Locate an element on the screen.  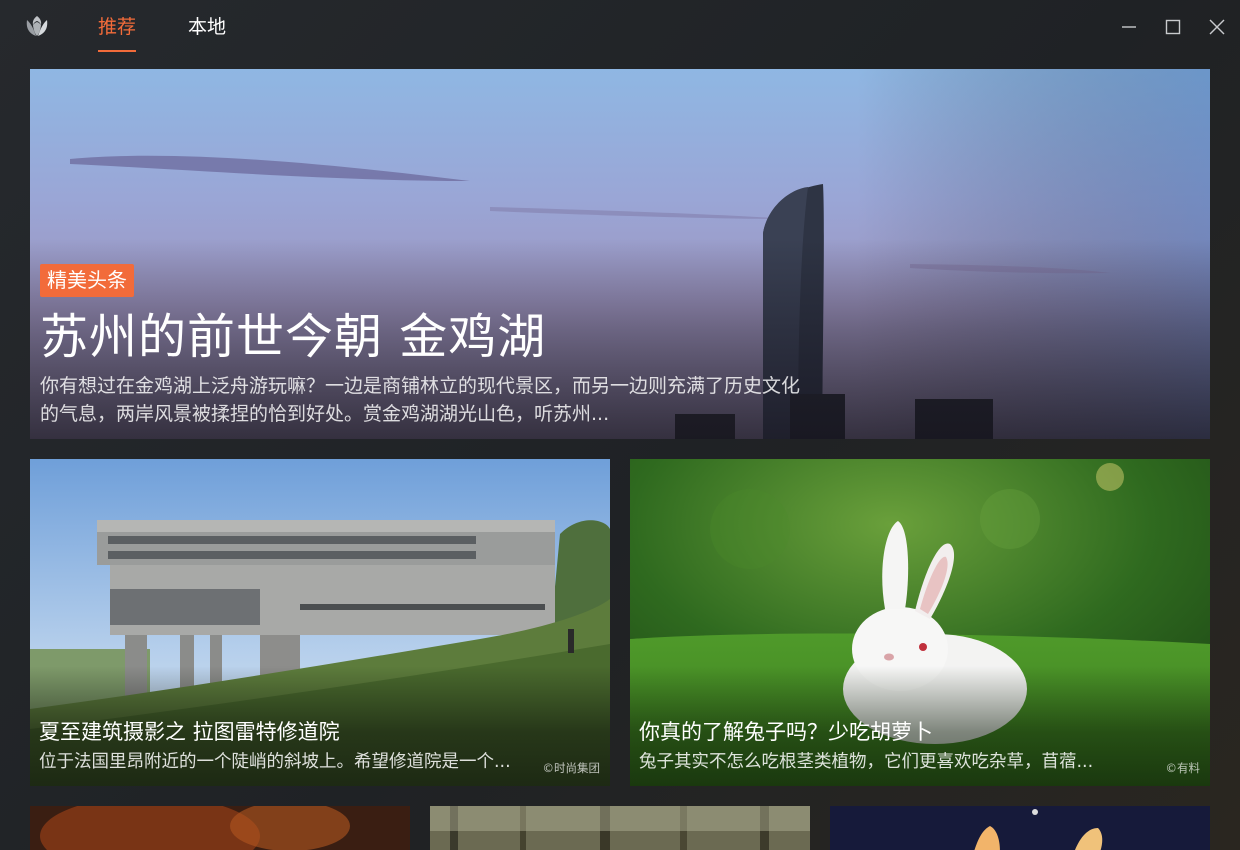
title-bar: 推荐 本地 is located at coordinates (620, 28).